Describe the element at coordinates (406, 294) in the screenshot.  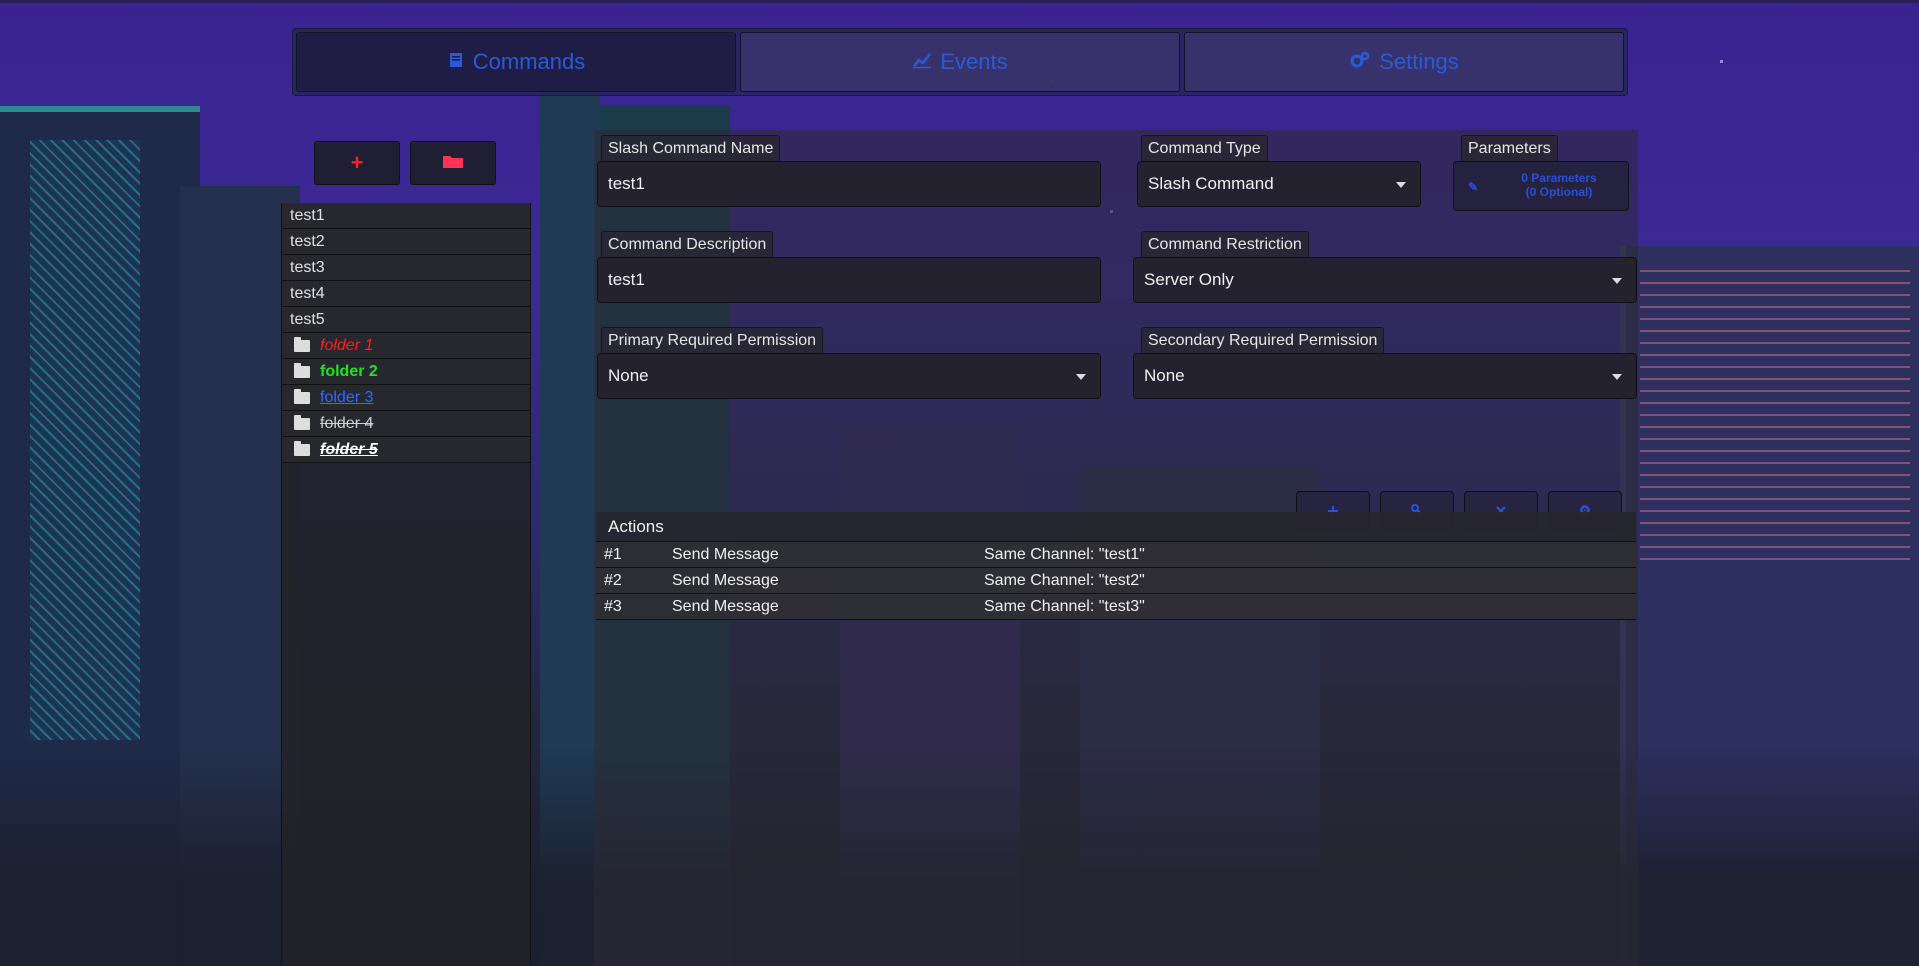
I see `command-item: test4` at that location.